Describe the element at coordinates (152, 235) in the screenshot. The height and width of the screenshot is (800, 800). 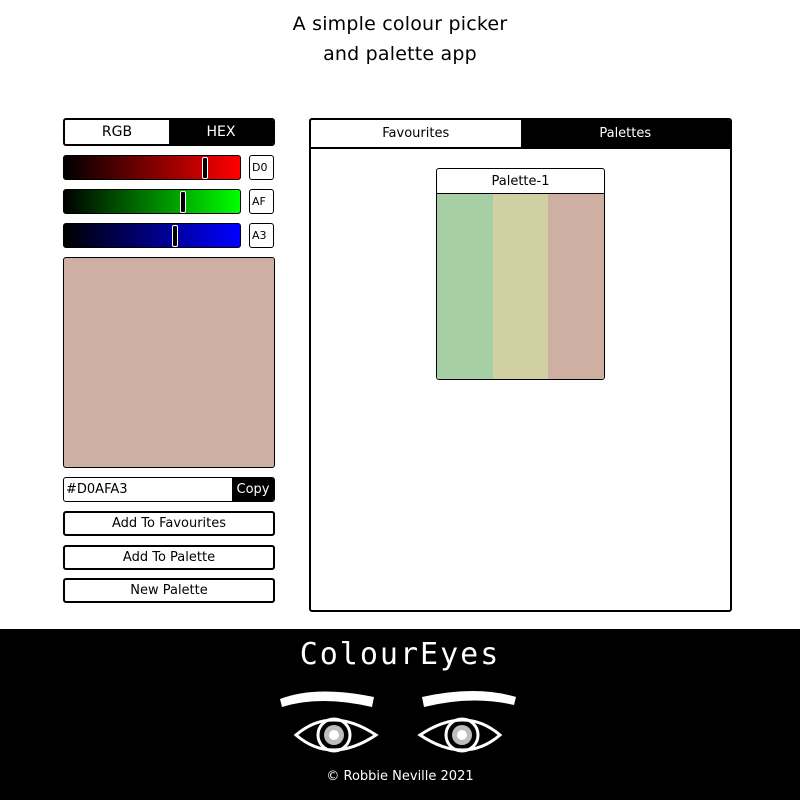
I see `blue-slider` at that location.